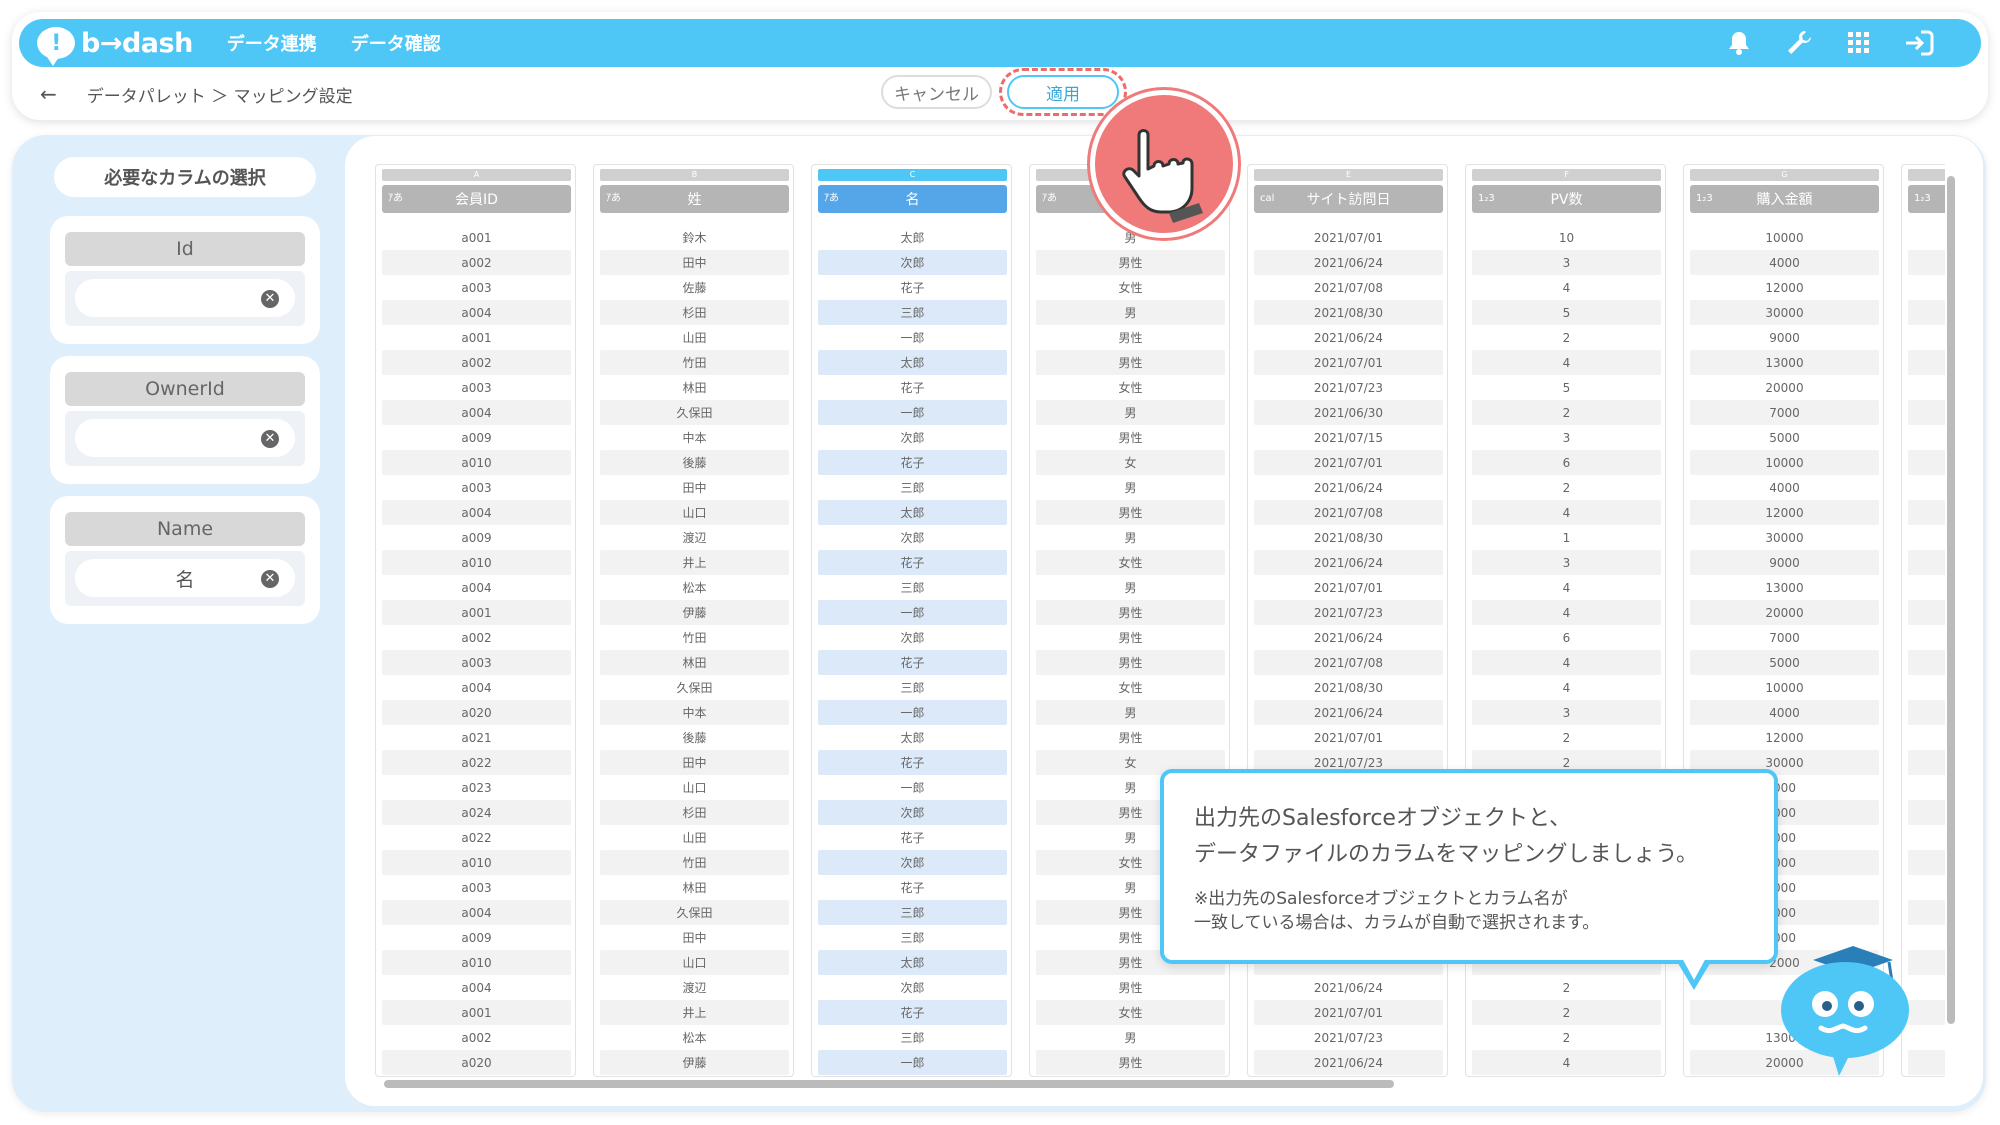 The height and width of the screenshot is (1125, 2000). What do you see at coordinates (476, 762) in the screenshot?
I see `table-cell: a022` at bounding box center [476, 762].